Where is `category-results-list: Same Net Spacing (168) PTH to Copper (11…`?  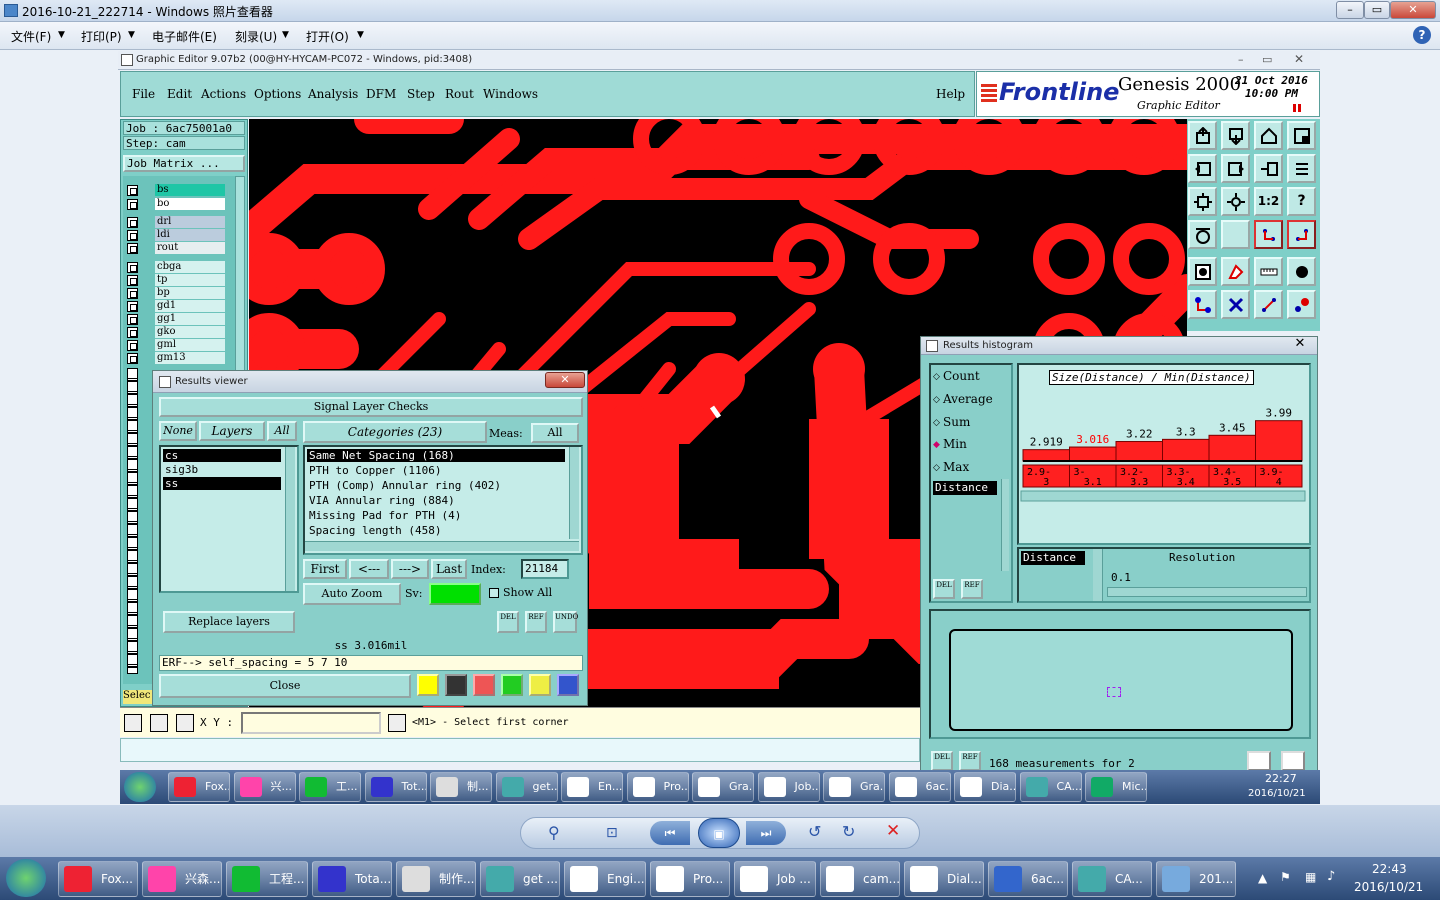 category-results-list: Same Net Spacing (168) PTH to Copper (11… is located at coordinates (443, 500).